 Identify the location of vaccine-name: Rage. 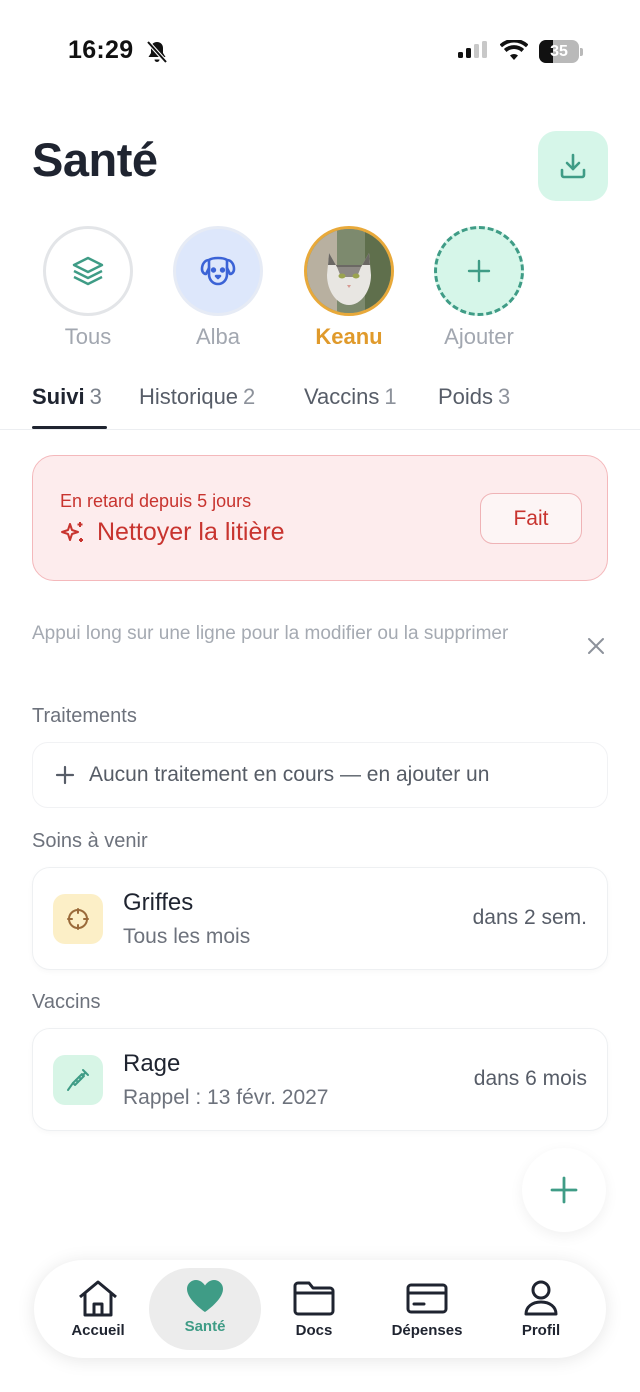
(152, 1063).